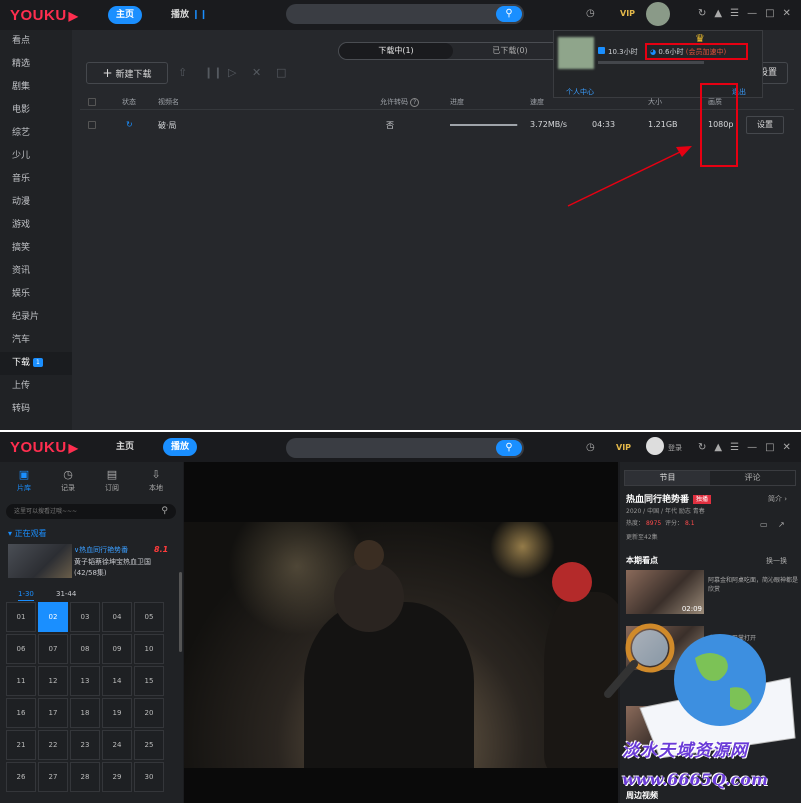  I want to click on search-icon: ⚲, so click(509, 14).